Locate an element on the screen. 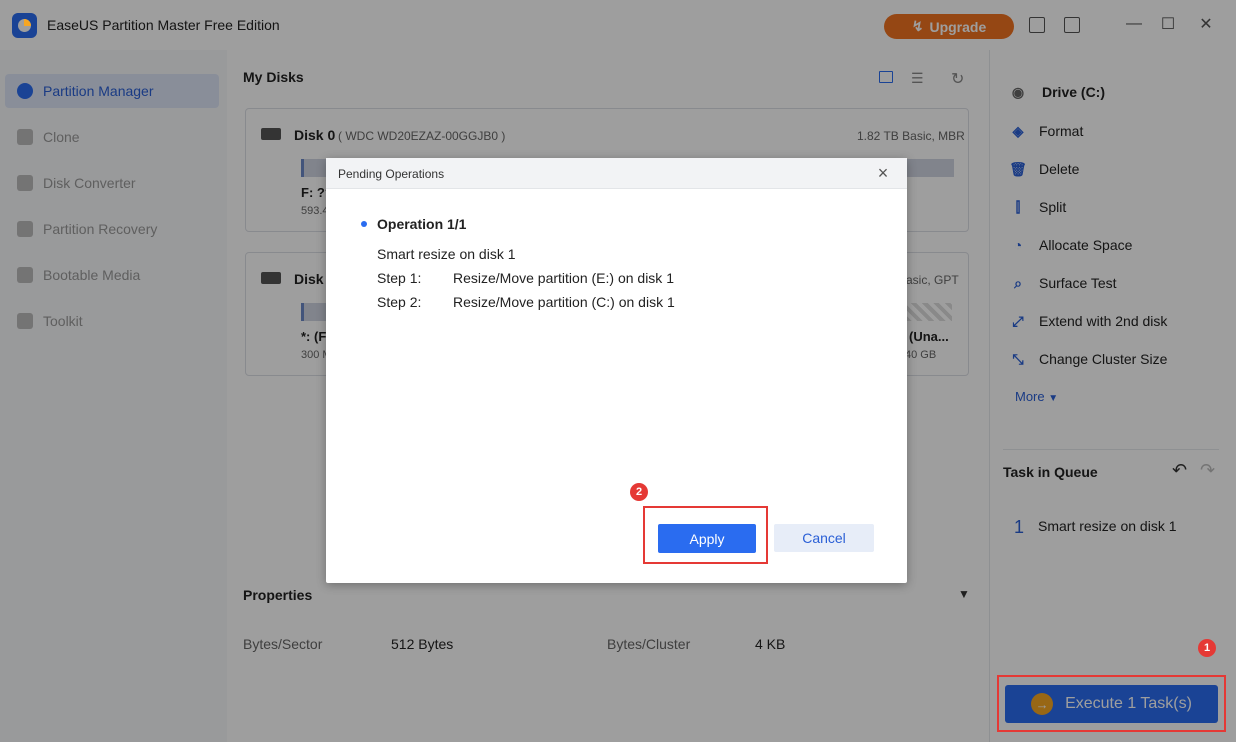 The height and width of the screenshot is (742, 1236). step-text: Resize/Move partition (E:) on disk 1 is located at coordinates (563, 278).